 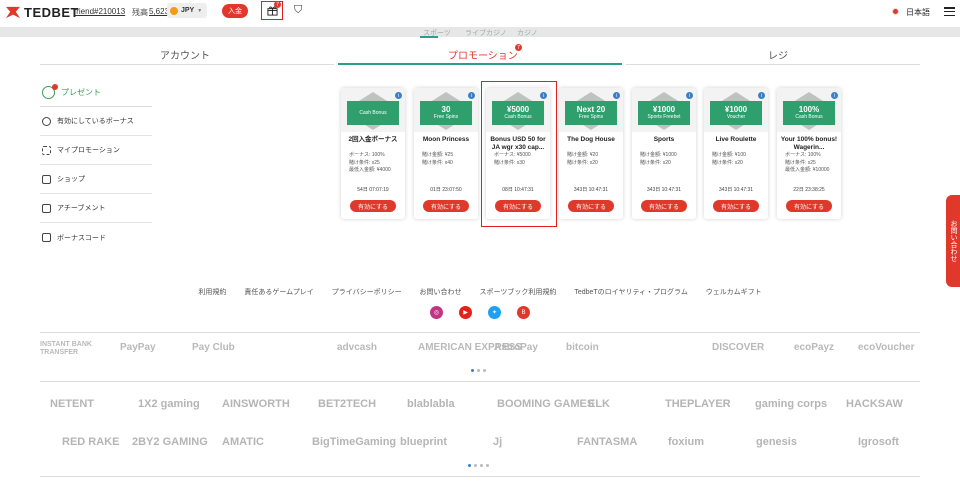 What do you see at coordinates (446, 190) in the screenshot?
I see `card-countdown: 01日 23:07:50` at bounding box center [446, 190].